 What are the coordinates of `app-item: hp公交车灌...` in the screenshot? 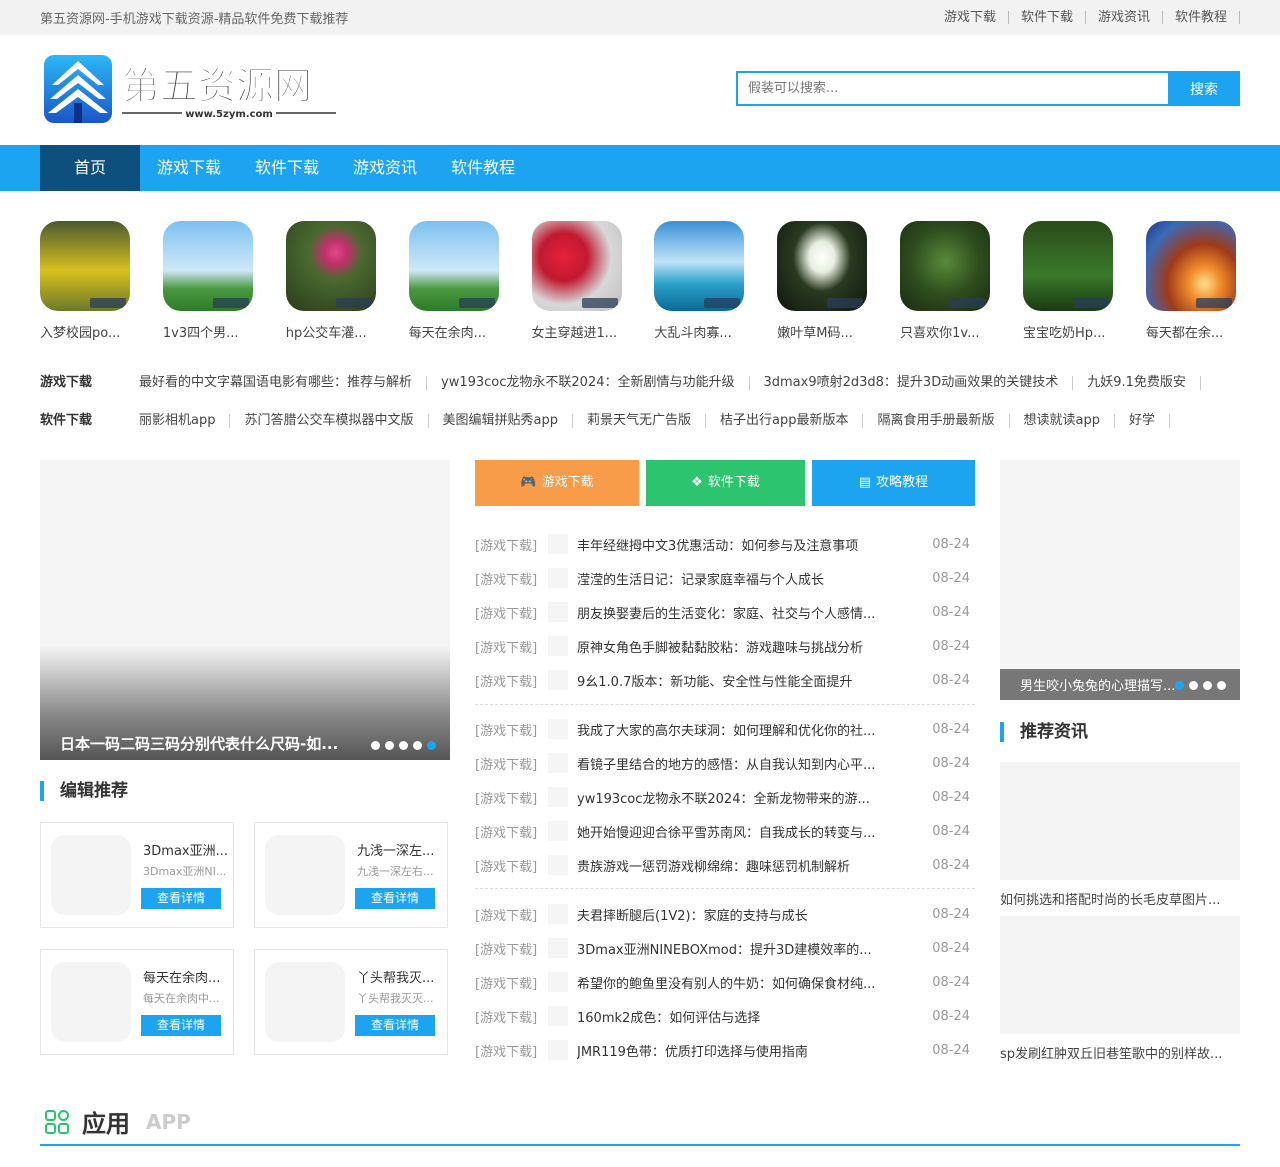 It's located at (332, 281).